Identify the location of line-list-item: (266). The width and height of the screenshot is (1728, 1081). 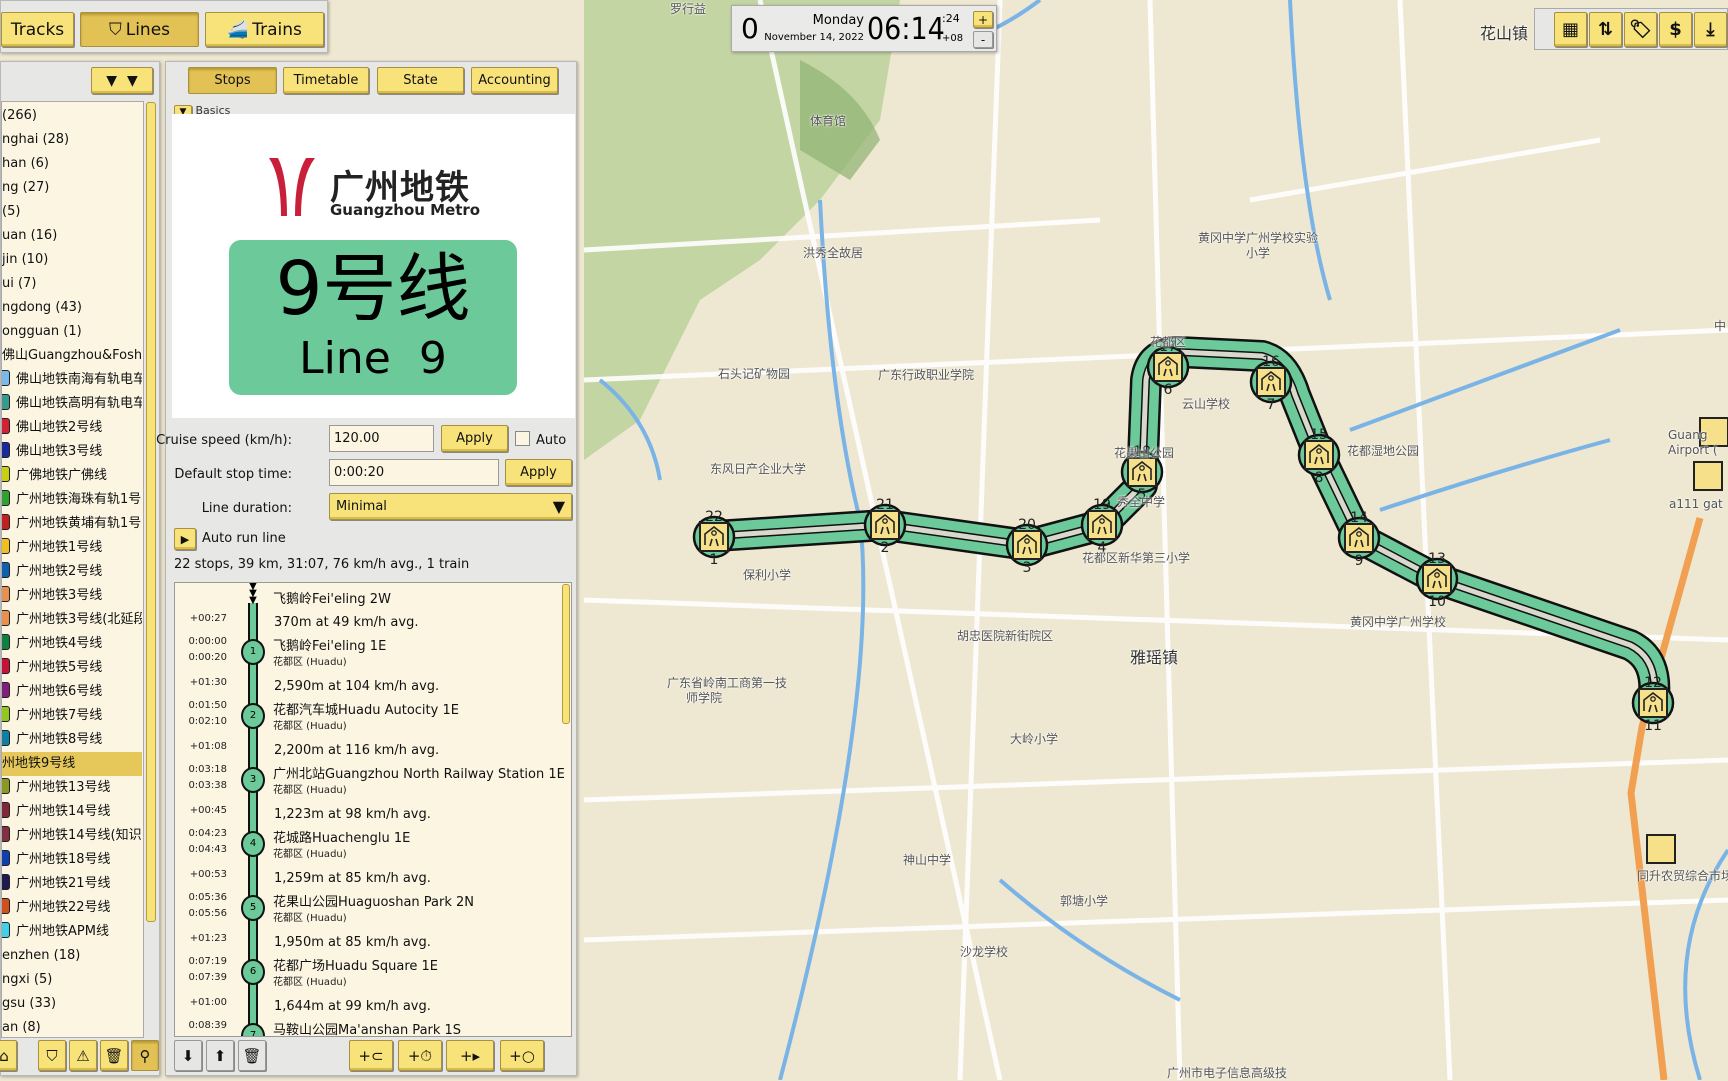
(72, 116).